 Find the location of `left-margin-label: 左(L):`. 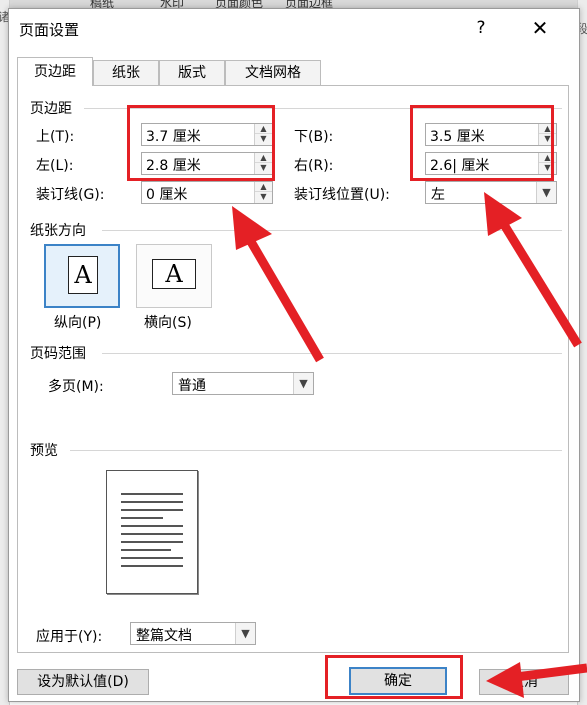

left-margin-label: 左(L): is located at coordinates (55, 166).